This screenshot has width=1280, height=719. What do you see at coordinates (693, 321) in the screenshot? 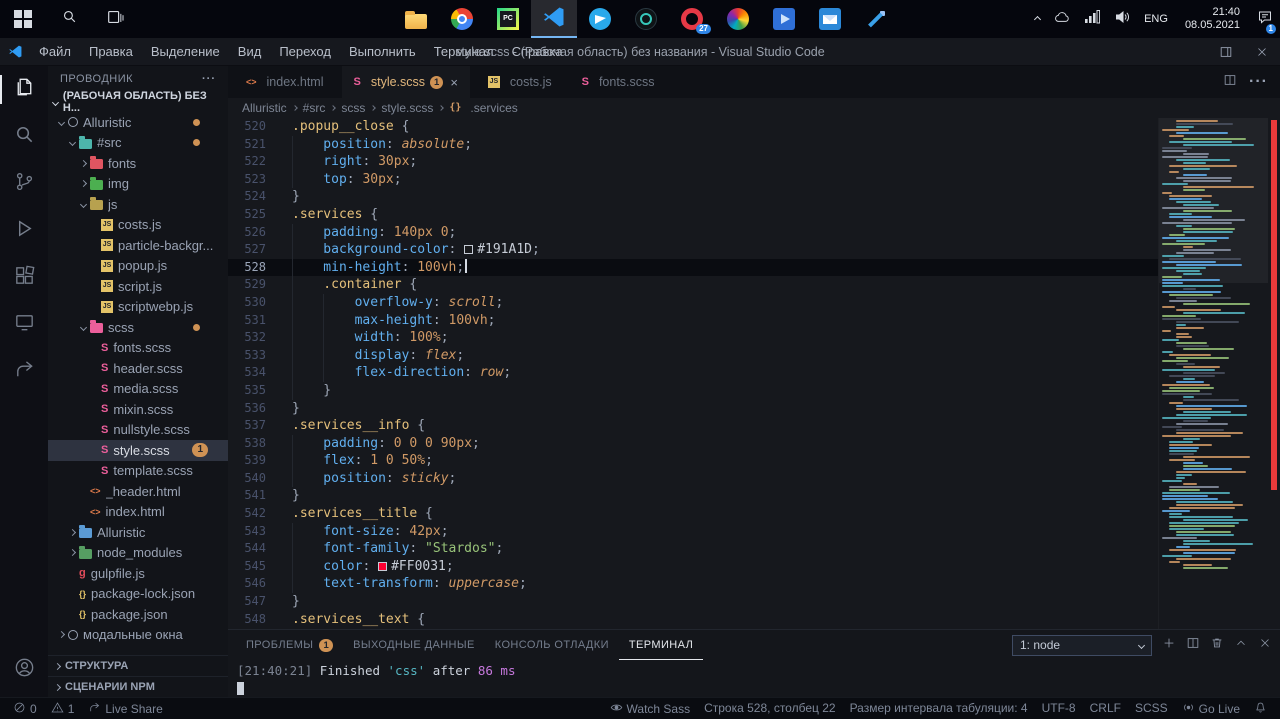
I see `code-line: 531 max-height: 100vh;` at bounding box center [693, 321].